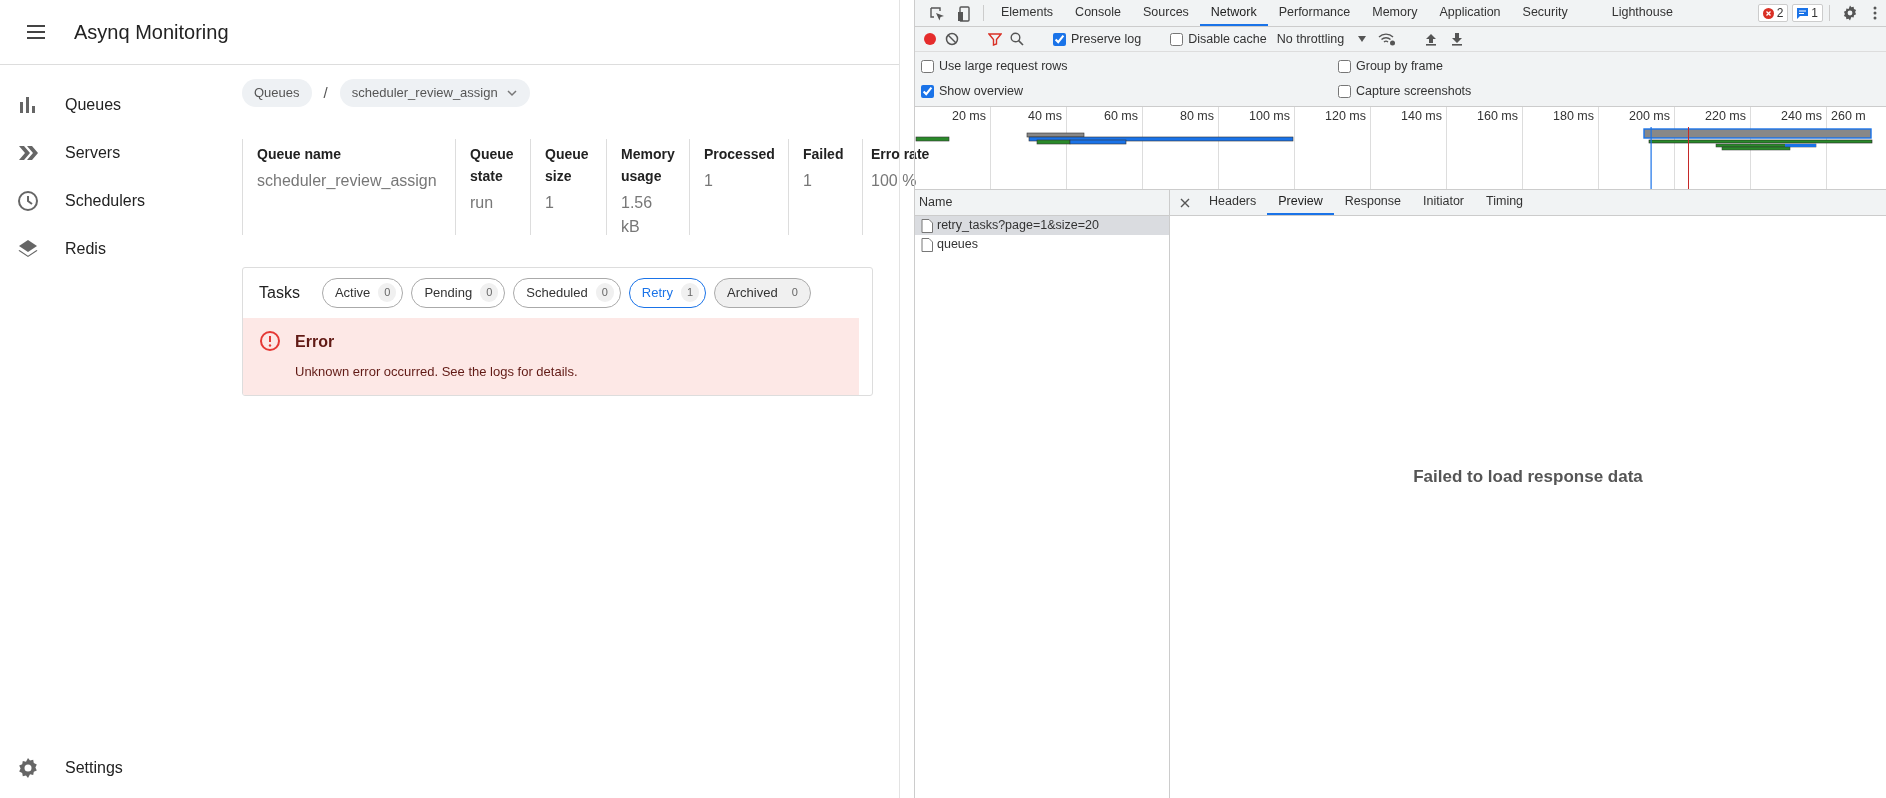  What do you see at coordinates (1443, 202) in the screenshot?
I see `detail-tab: Initiator` at bounding box center [1443, 202].